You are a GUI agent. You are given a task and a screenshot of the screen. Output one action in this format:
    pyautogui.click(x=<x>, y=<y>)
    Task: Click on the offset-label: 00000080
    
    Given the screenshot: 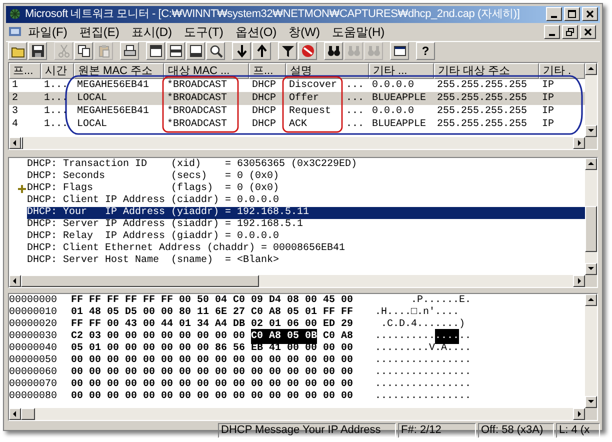 What is the action you would take?
    pyautogui.click(x=33, y=397)
    